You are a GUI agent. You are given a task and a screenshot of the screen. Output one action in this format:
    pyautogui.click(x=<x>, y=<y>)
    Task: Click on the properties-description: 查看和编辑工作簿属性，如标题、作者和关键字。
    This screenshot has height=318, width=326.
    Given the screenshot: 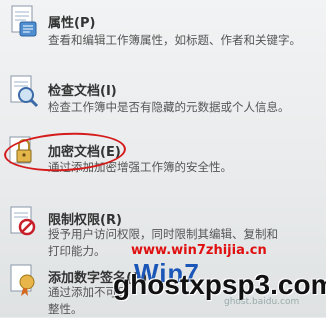 What is the action you would take?
    pyautogui.click(x=174, y=40)
    